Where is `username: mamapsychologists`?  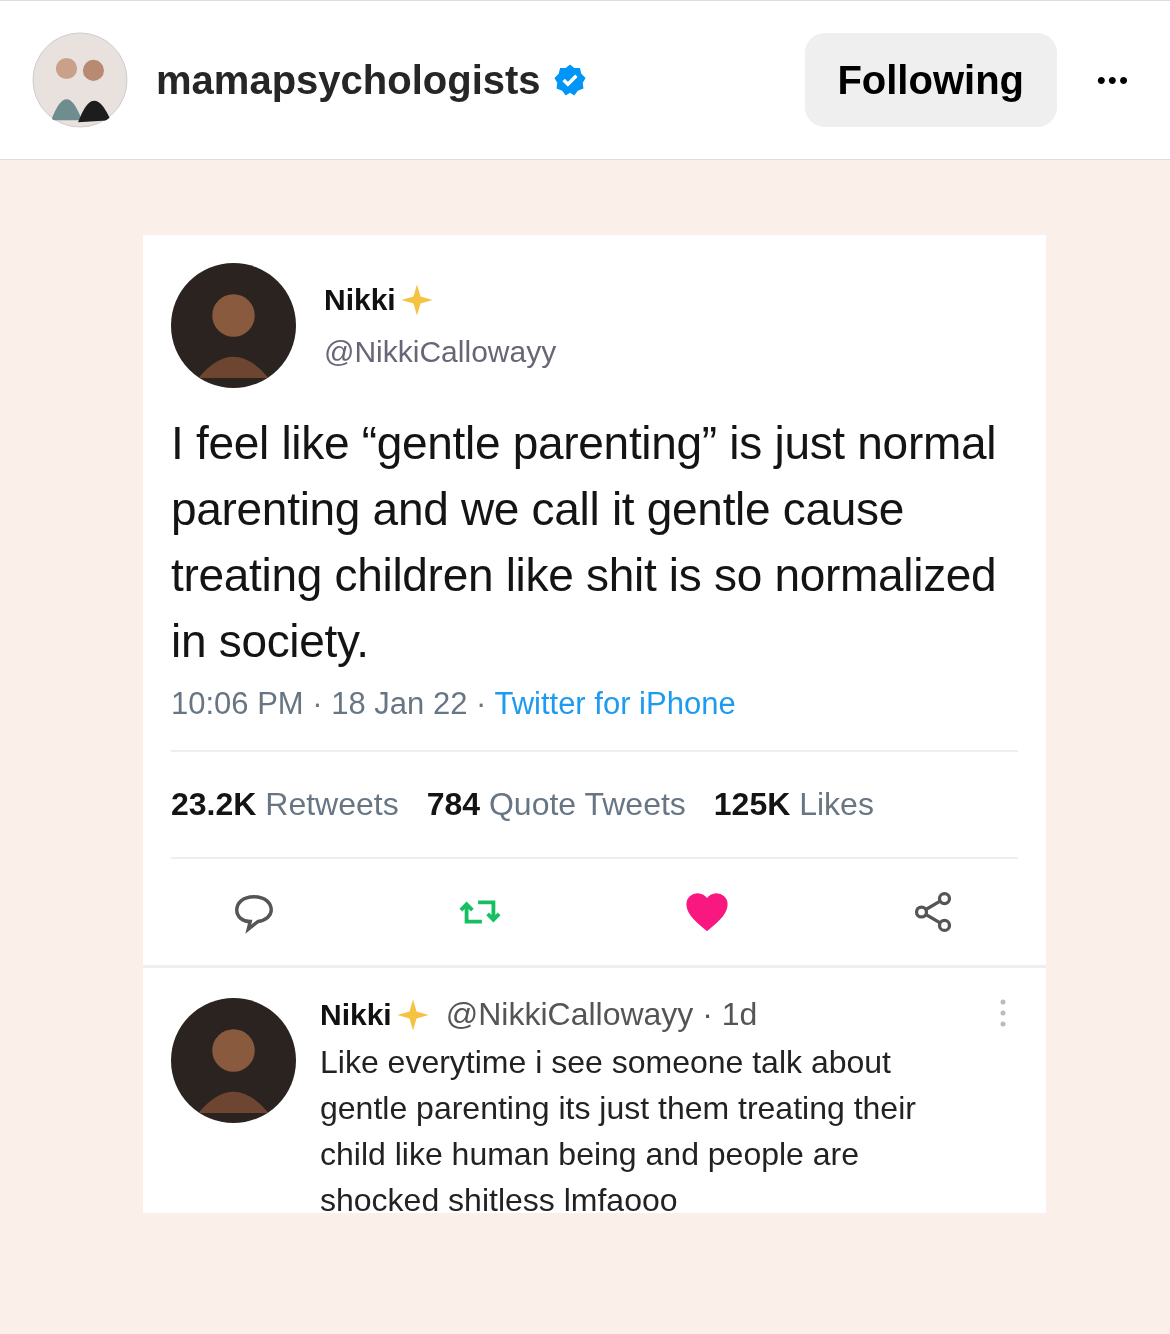 username: mamapsychologists is located at coordinates (348, 80).